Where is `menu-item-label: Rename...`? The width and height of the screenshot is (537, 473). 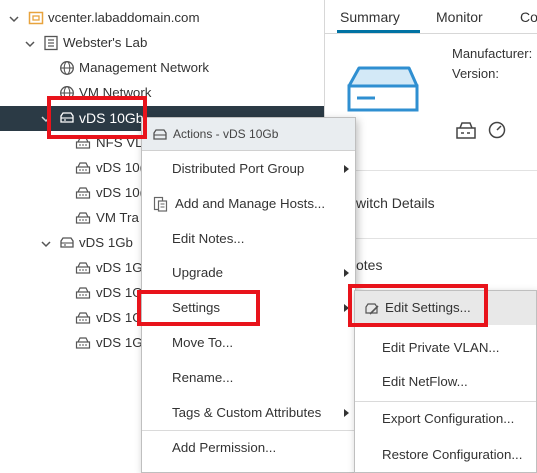
menu-item-label: Rename... is located at coordinates (203, 377).